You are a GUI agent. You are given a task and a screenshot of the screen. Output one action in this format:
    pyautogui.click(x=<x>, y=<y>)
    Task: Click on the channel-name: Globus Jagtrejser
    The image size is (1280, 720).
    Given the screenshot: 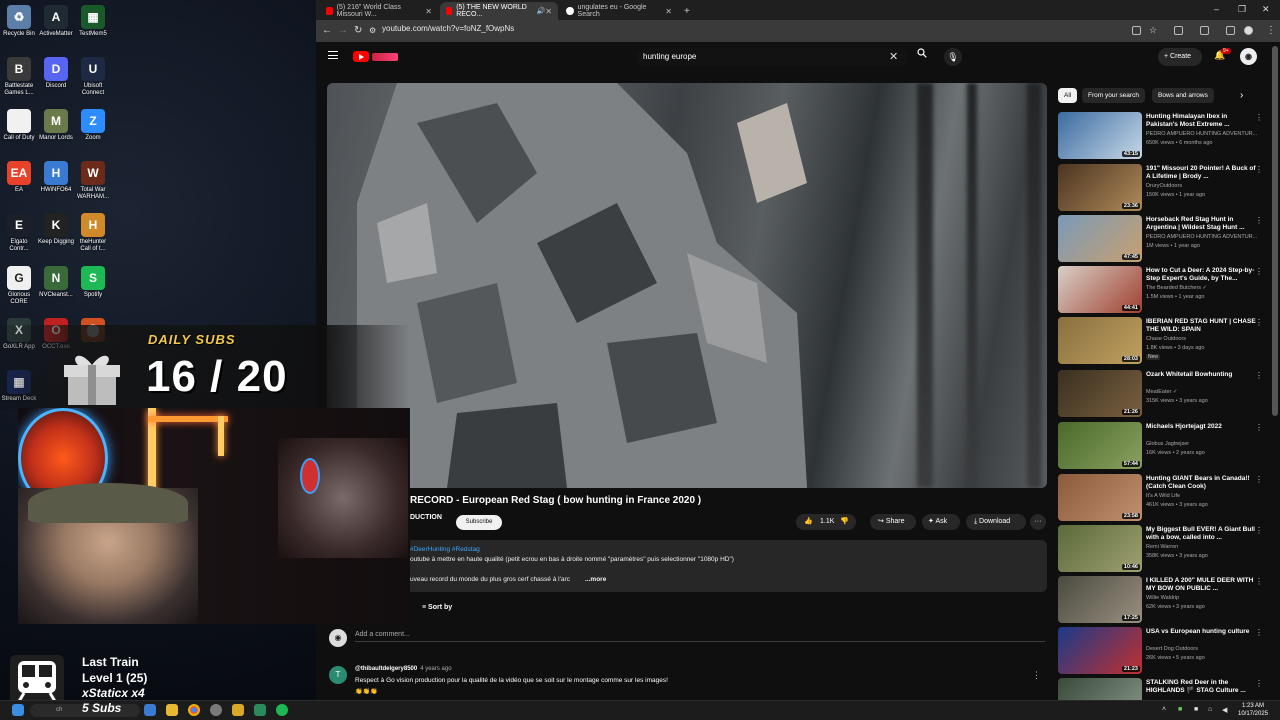 What is the action you would take?
    pyautogui.click(x=1203, y=444)
    